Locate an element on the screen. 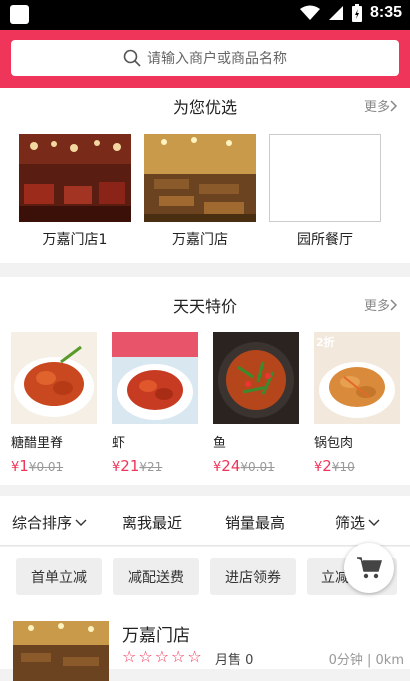  dish-name: 虾 is located at coordinates (119, 443).